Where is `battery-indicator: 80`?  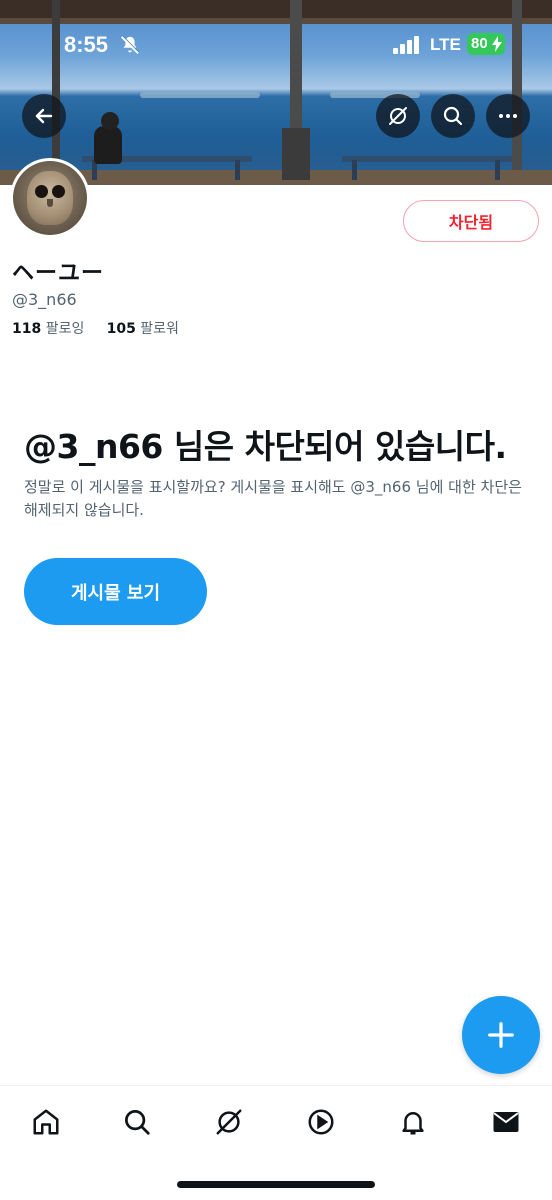 battery-indicator: 80 is located at coordinates (486, 44).